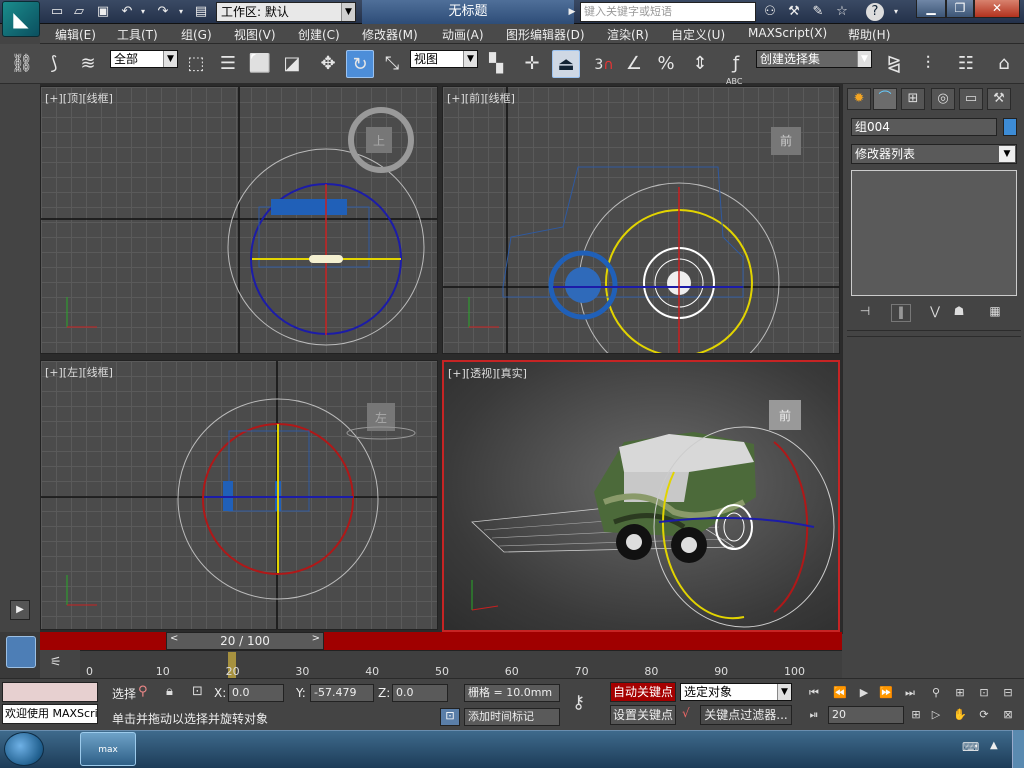 Image resolution: width=1024 pixels, height=768 pixels. What do you see at coordinates (869, 34) in the screenshot?
I see `menu-help: 帮助(H)` at bounding box center [869, 34].